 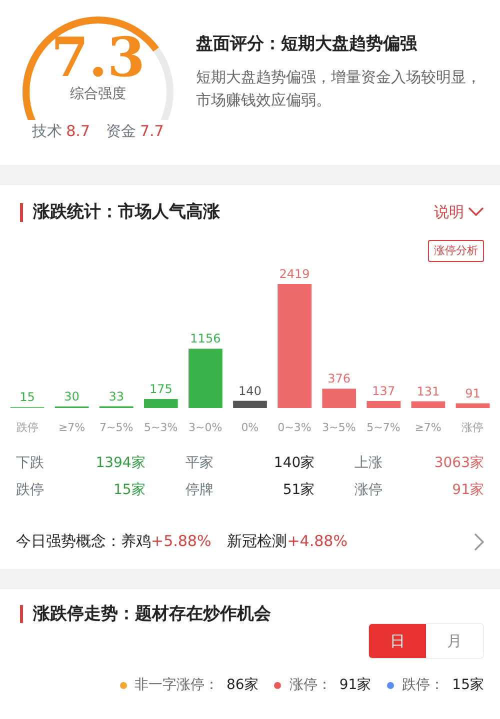 What do you see at coordinates (98, 57) in the screenshot?
I see `score-value: 7.3` at bounding box center [98, 57].